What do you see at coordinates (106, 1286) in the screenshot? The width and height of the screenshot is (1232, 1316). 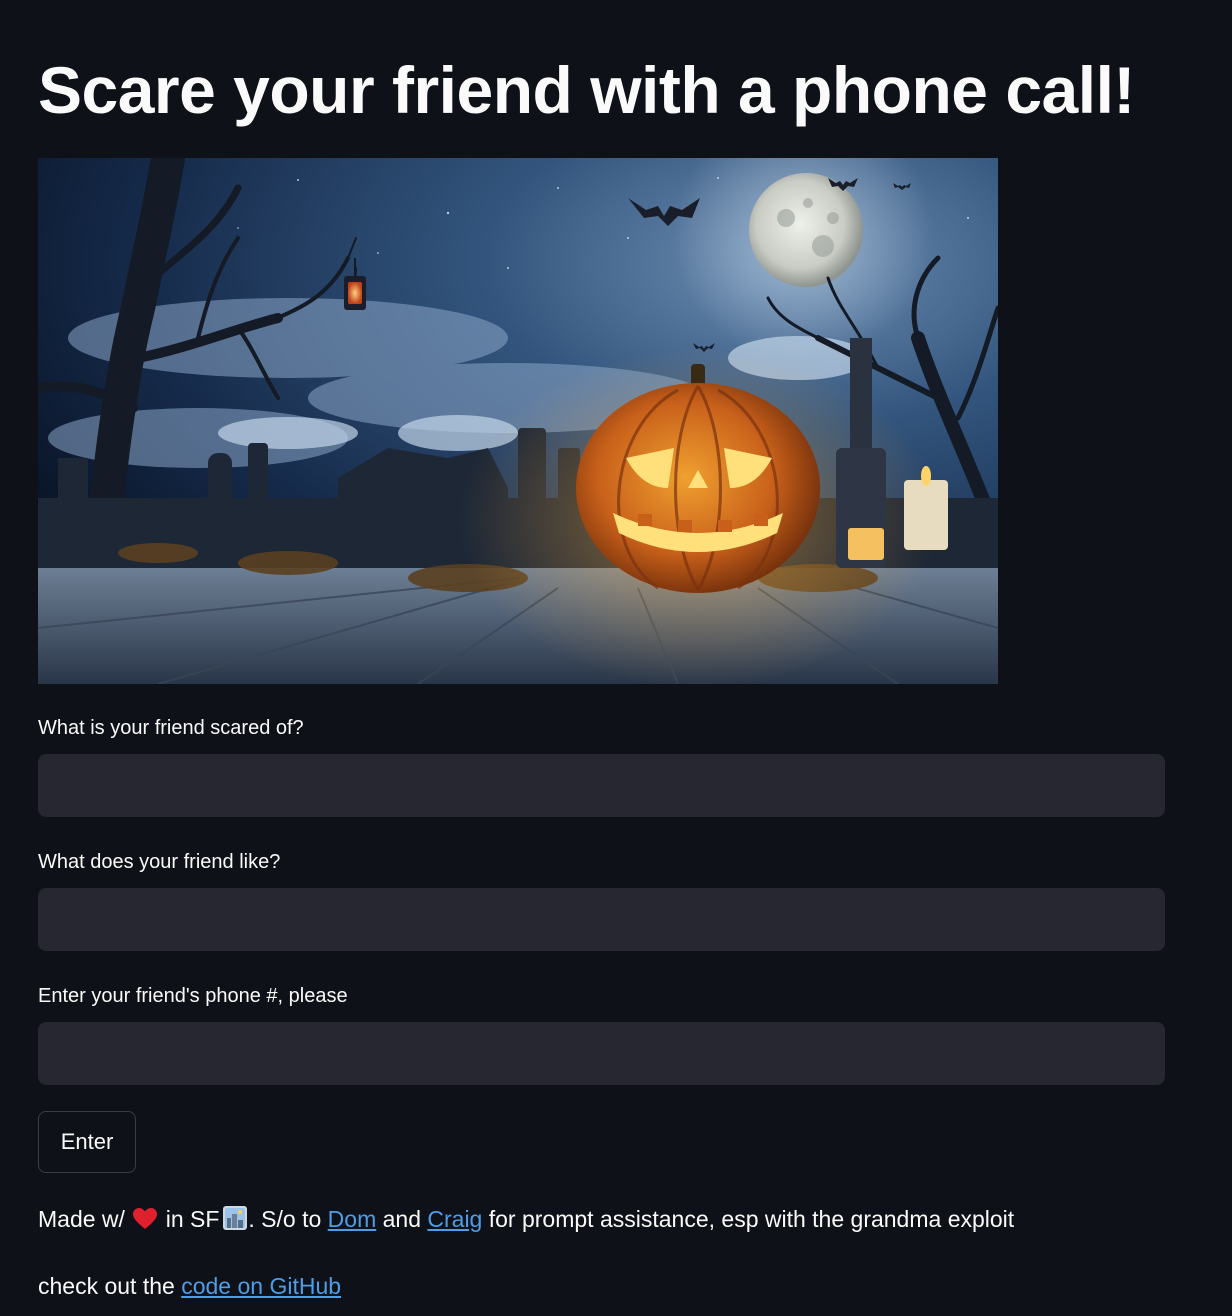 I see `github-prefix: check out the` at bounding box center [106, 1286].